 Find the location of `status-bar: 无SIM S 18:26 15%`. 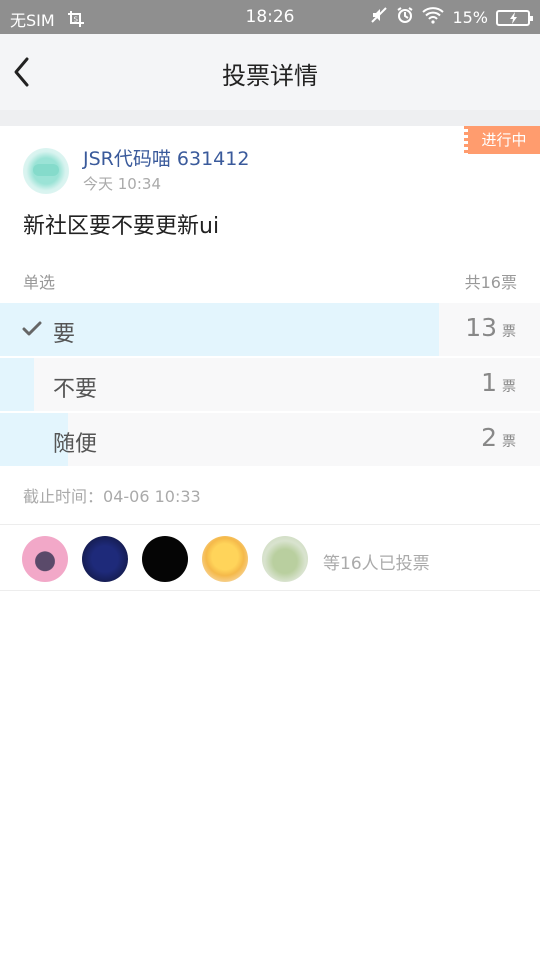

status-bar: 无SIM S 18:26 15% is located at coordinates (270, 17).